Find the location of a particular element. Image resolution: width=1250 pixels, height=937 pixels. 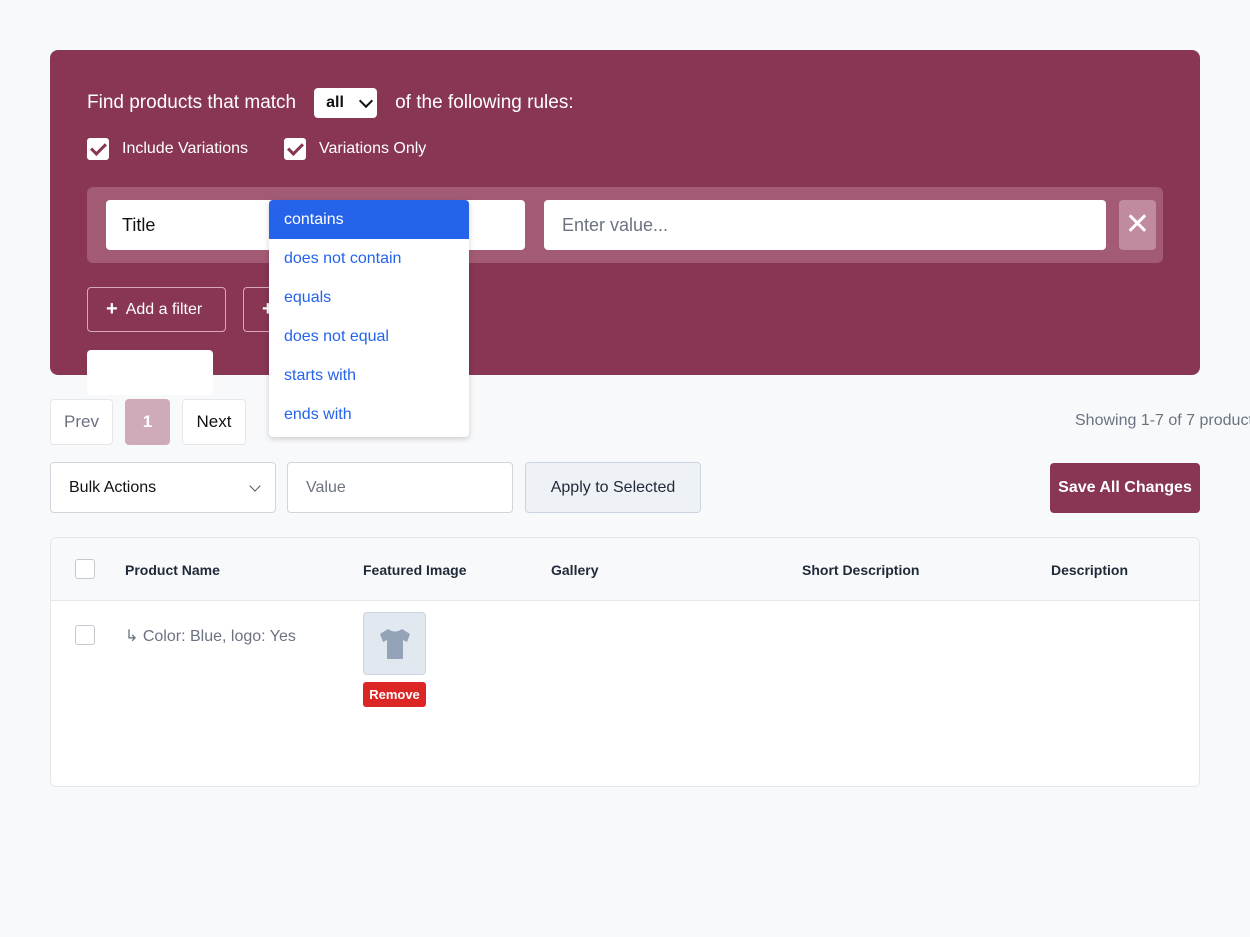

variations-only-checkbox: Variations Only is located at coordinates (355, 149).